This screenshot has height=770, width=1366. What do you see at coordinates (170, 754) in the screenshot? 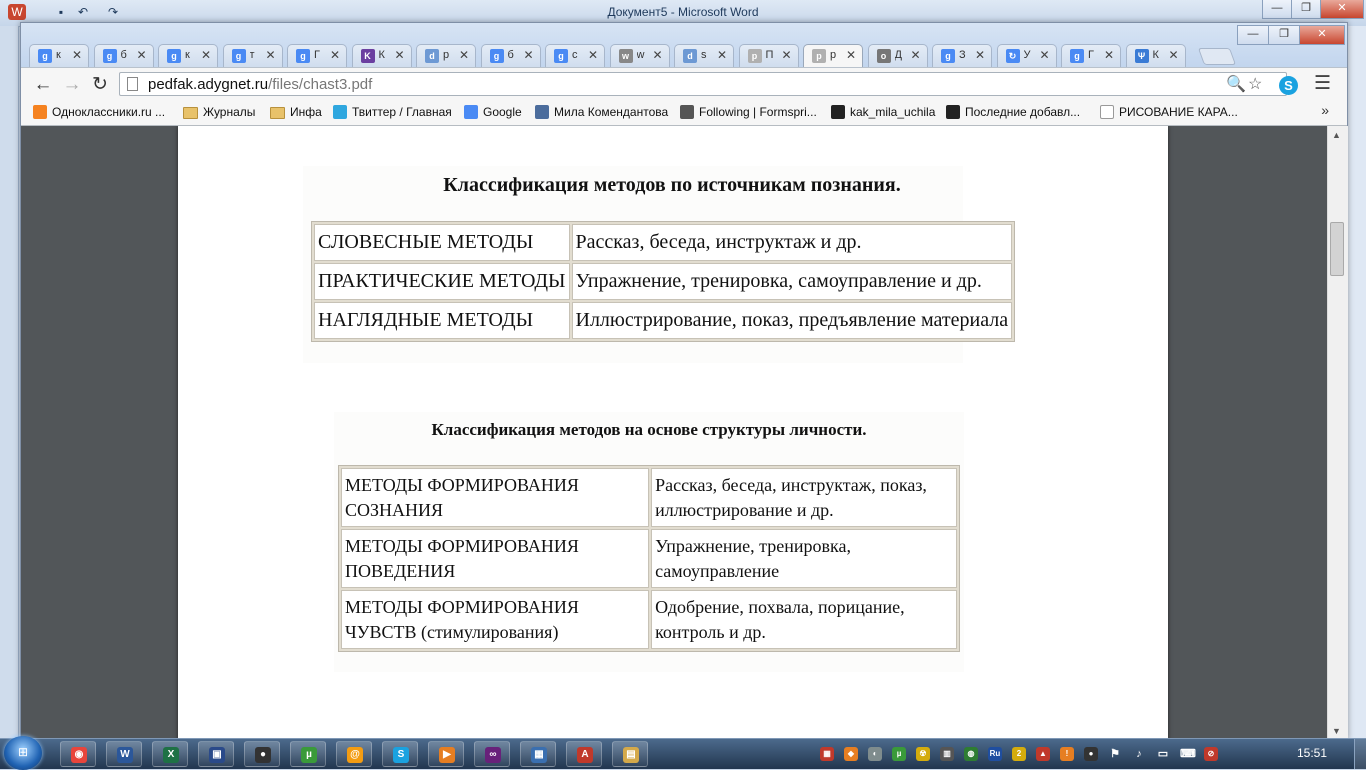
I see `taskbar-excel-button: X` at bounding box center [170, 754].